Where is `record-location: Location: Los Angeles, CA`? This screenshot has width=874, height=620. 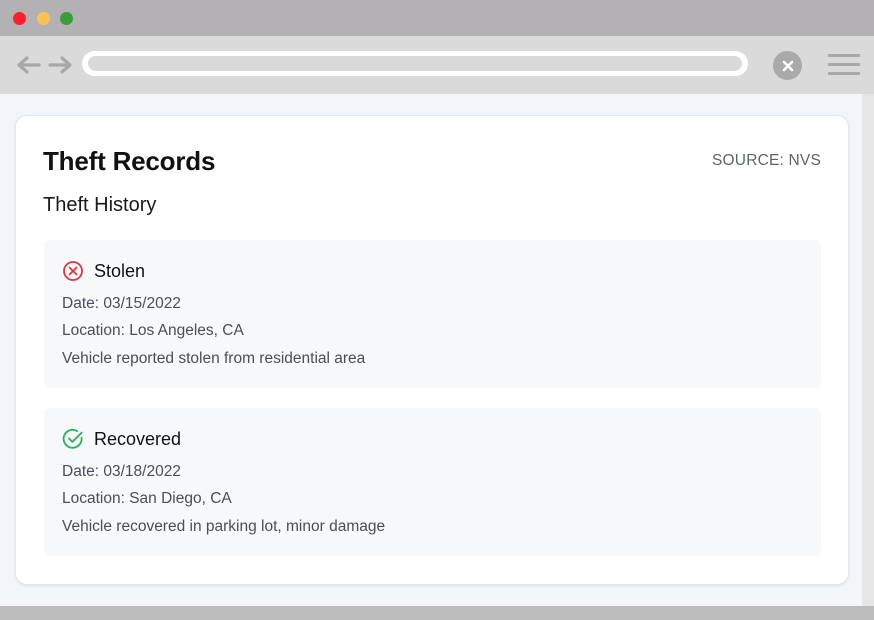
record-location: Location: Los Angeles, CA is located at coordinates (153, 330).